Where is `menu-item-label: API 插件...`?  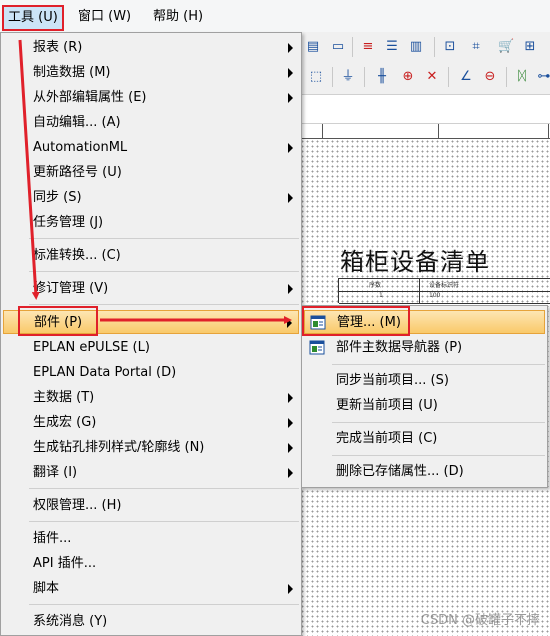 menu-item-label: API 插件... is located at coordinates (65, 563).